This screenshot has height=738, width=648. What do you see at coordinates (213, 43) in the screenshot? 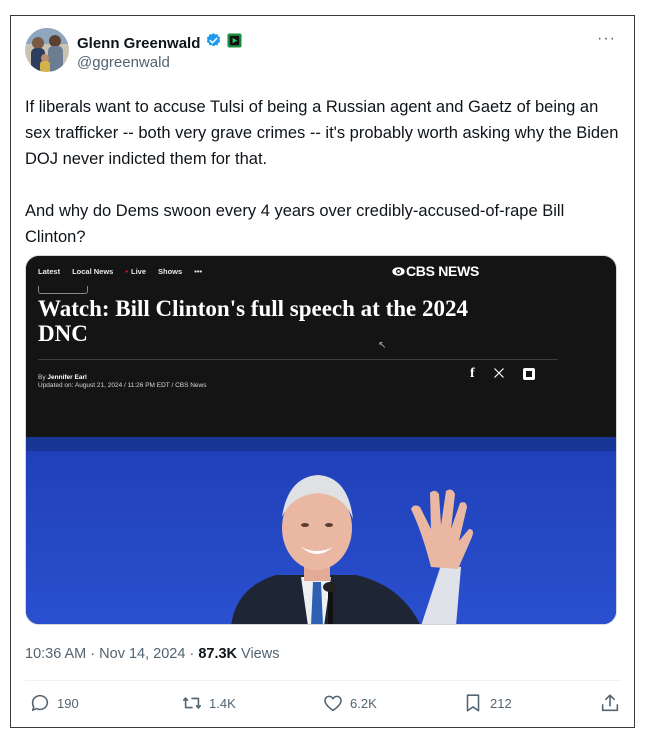
I see `verified-badge-icon` at bounding box center [213, 43].